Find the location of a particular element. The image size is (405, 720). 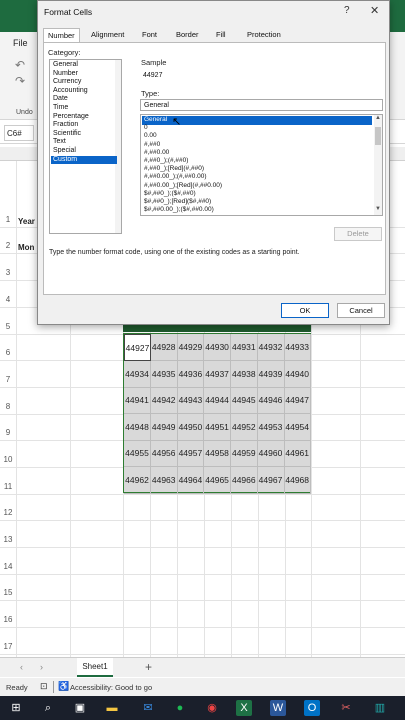

table-cell: 44967 is located at coordinates (271, 480).